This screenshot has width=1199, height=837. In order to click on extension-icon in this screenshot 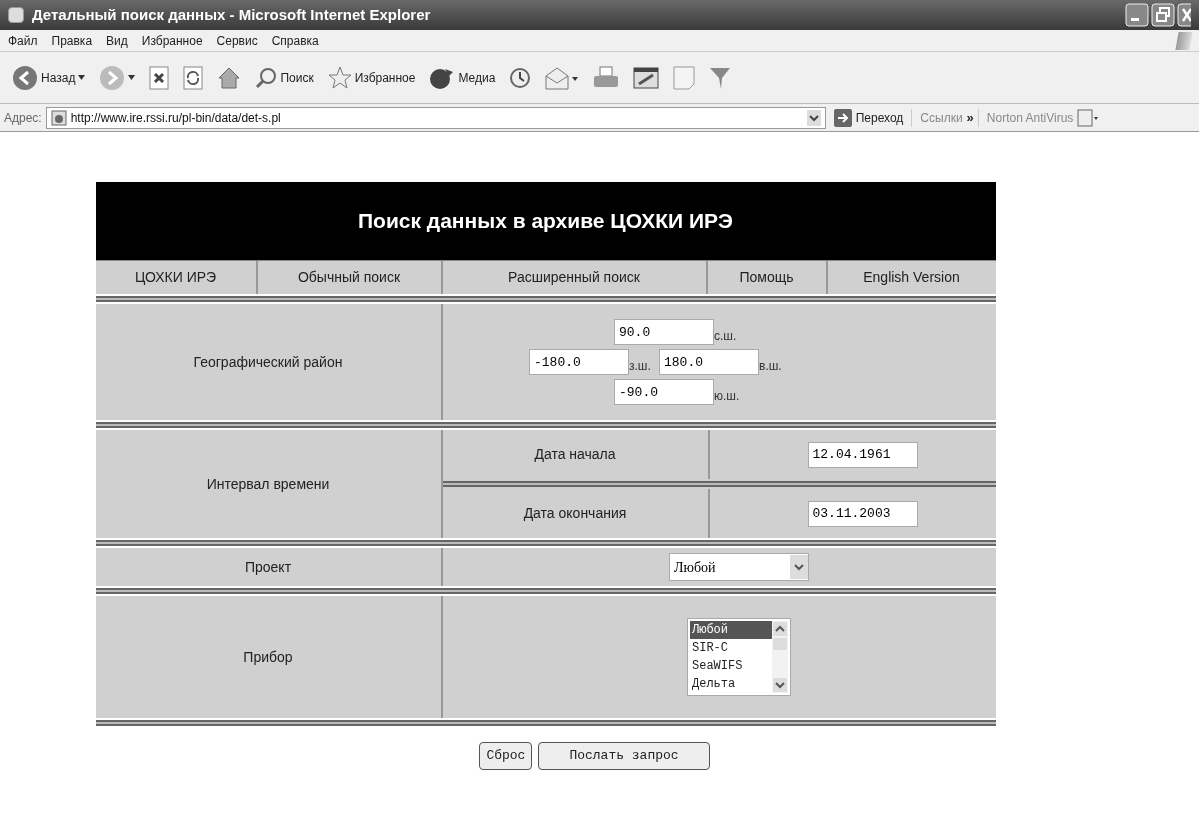, I will do `click(1088, 117)`.